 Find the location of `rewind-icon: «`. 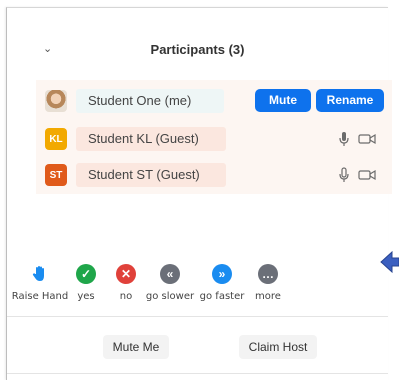

rewind-icon: « is located at coordinates (170, 274).